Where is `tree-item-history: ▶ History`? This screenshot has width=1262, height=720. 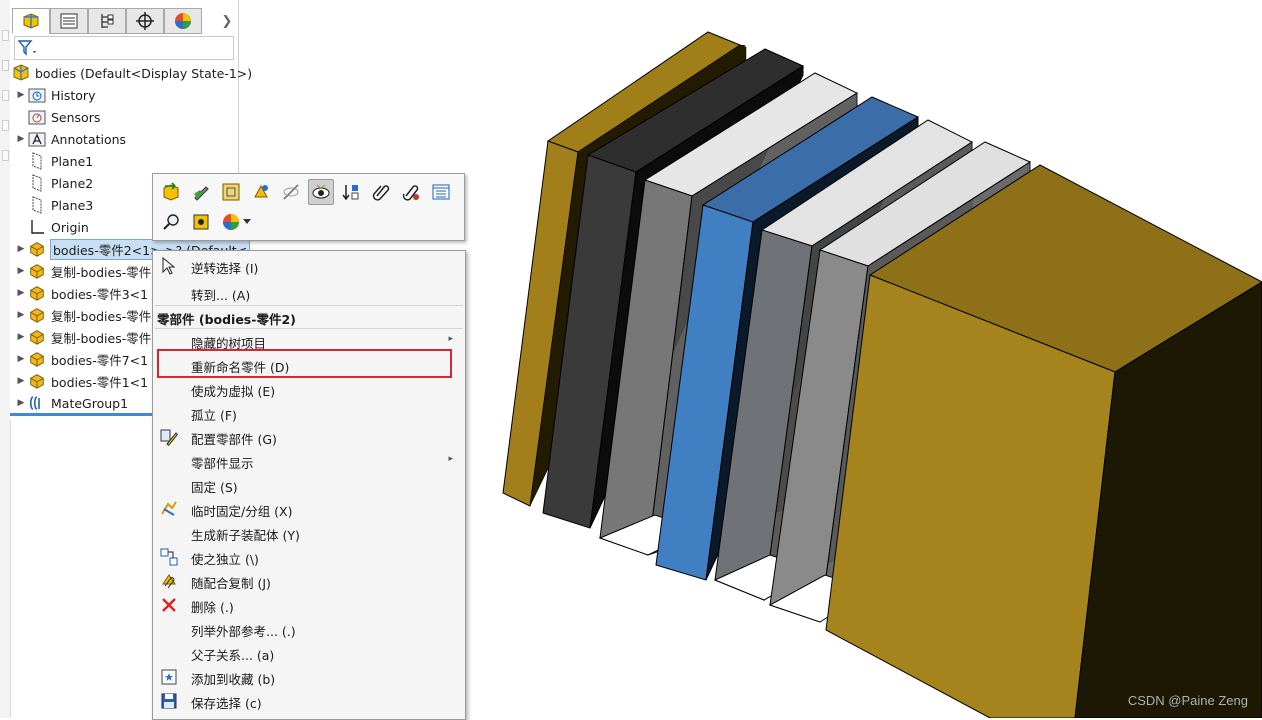 tree-item-history: ▶ History is located at coordinates (54, 95).